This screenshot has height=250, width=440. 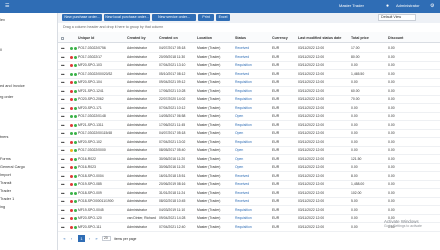 What do you see at coordinates (86, 38) in the screenshot?
I see `column-header: Unique Id` at bounding box center [86, 38].